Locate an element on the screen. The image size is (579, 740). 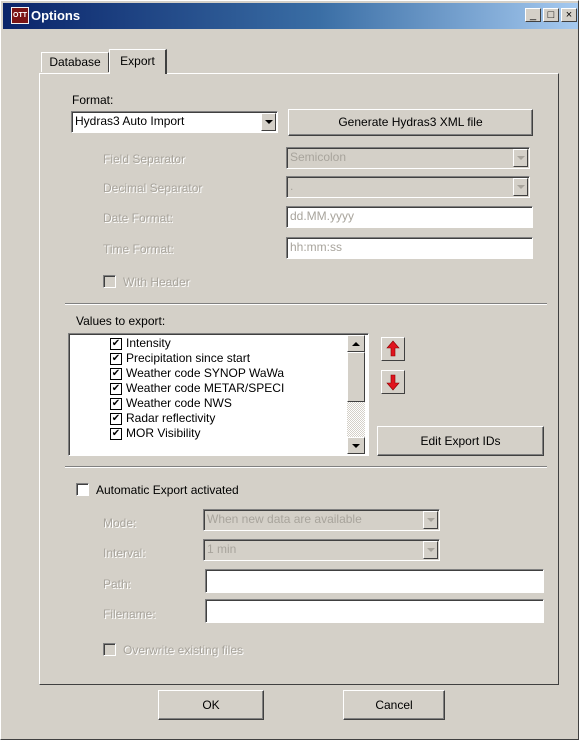
interval-value: 1 min is located at coordinates (222, 549).